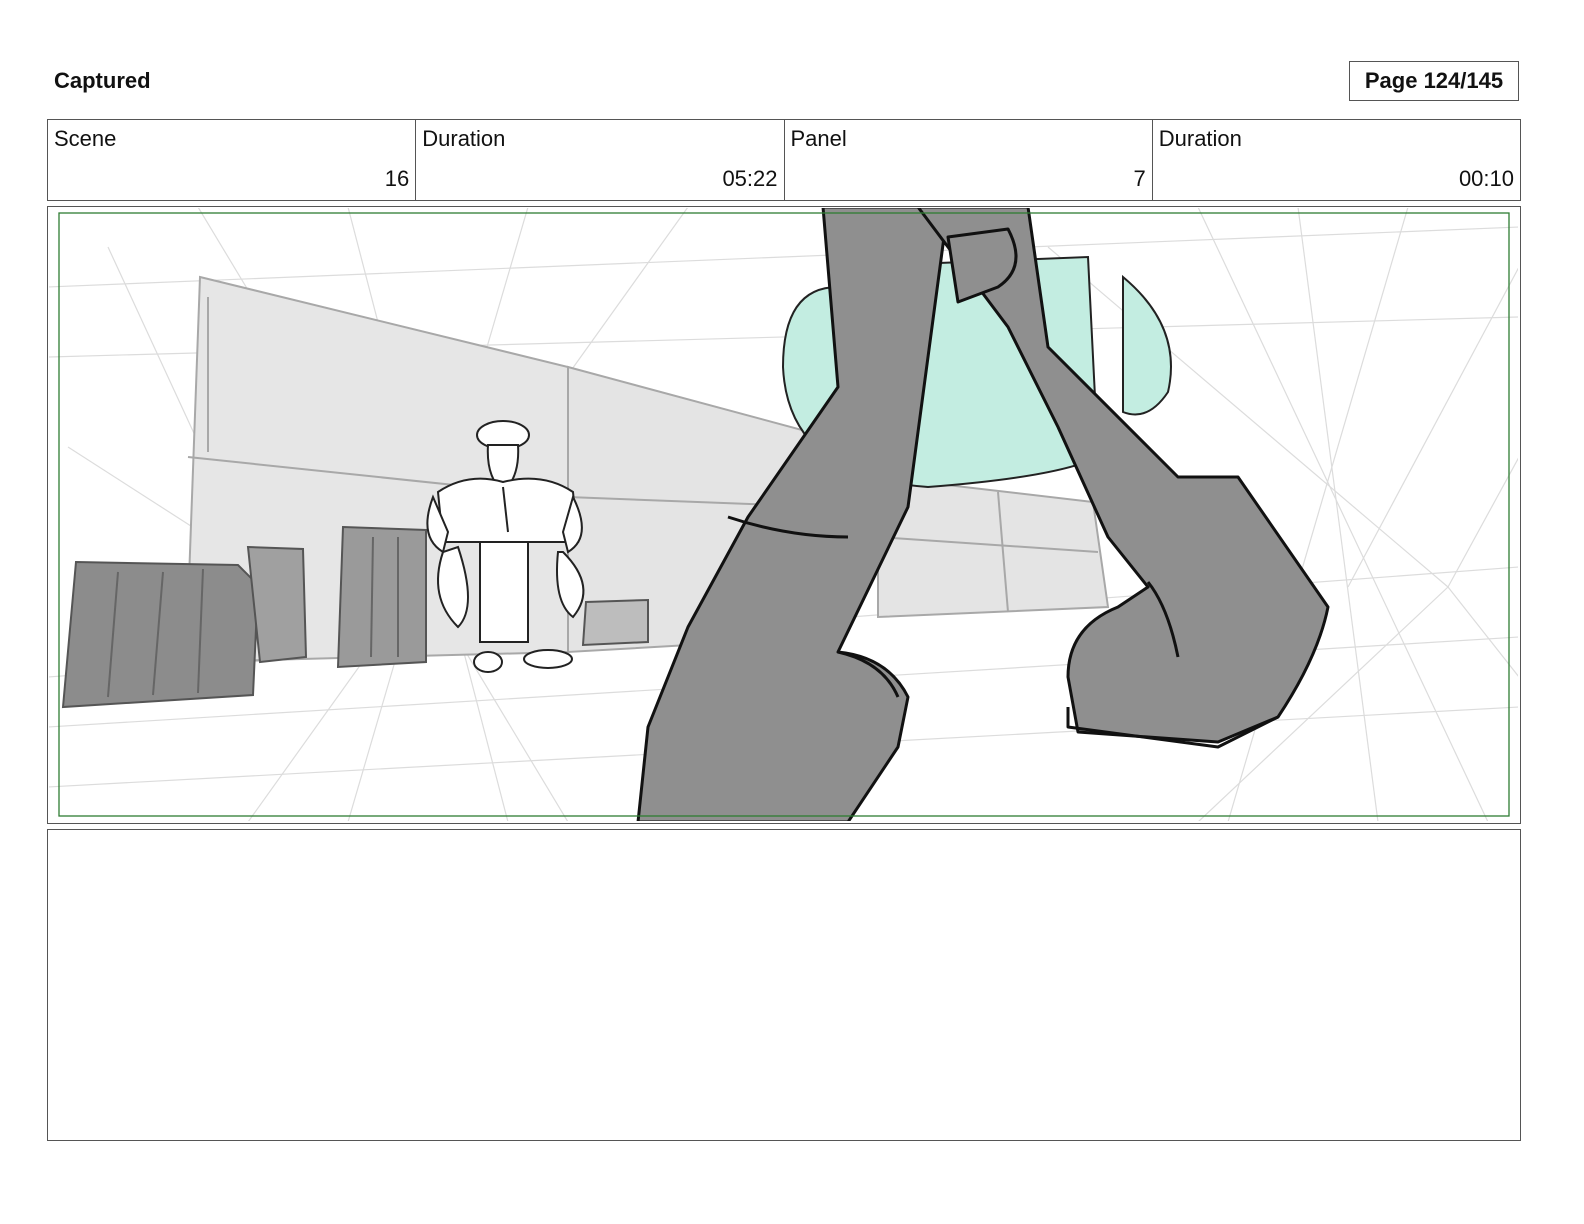 Image resolution: width=1584 pixels, height=1224 pixels. What do you see at coordinates (232, 160) in the screenshot?
I see `scene-cell: Scene 16` at bounding box center [232, 160].